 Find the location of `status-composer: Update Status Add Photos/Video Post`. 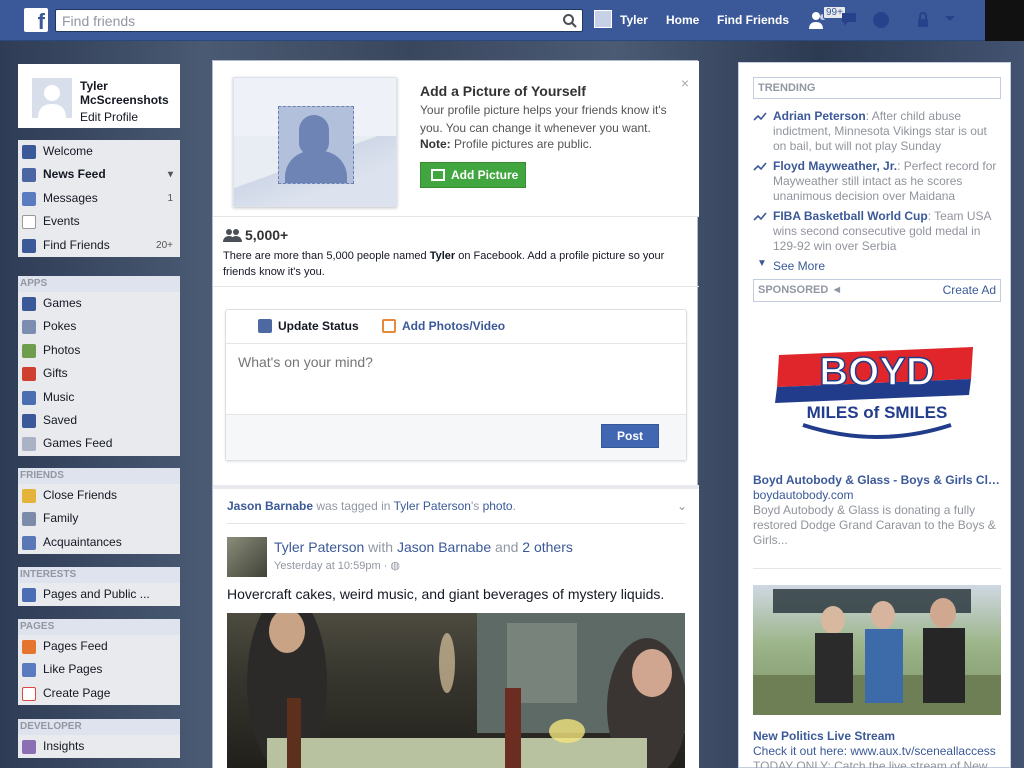

status-composer: Update Status Add Photos/Video Post is located at coordinates (456, 385).